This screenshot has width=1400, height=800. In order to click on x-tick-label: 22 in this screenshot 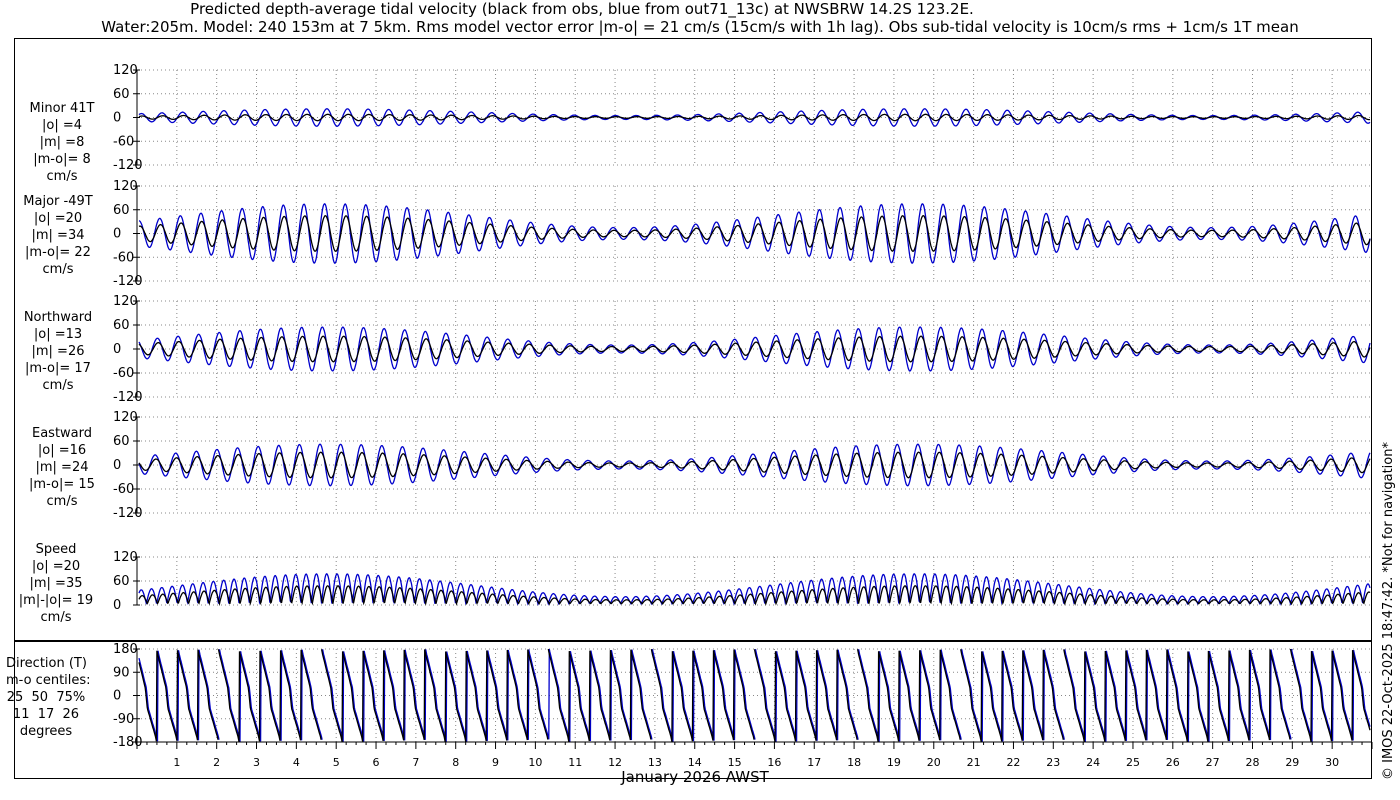, I will do `click(1013, 762)`.